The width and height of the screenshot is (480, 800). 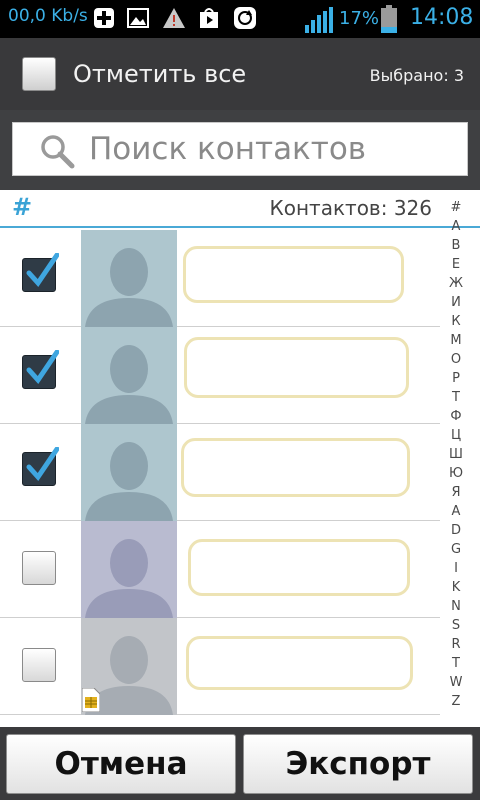 What do you see at coordinates (245, 18) in the screenshot?
I see `sync-icon` at bounding box center [245, 18].